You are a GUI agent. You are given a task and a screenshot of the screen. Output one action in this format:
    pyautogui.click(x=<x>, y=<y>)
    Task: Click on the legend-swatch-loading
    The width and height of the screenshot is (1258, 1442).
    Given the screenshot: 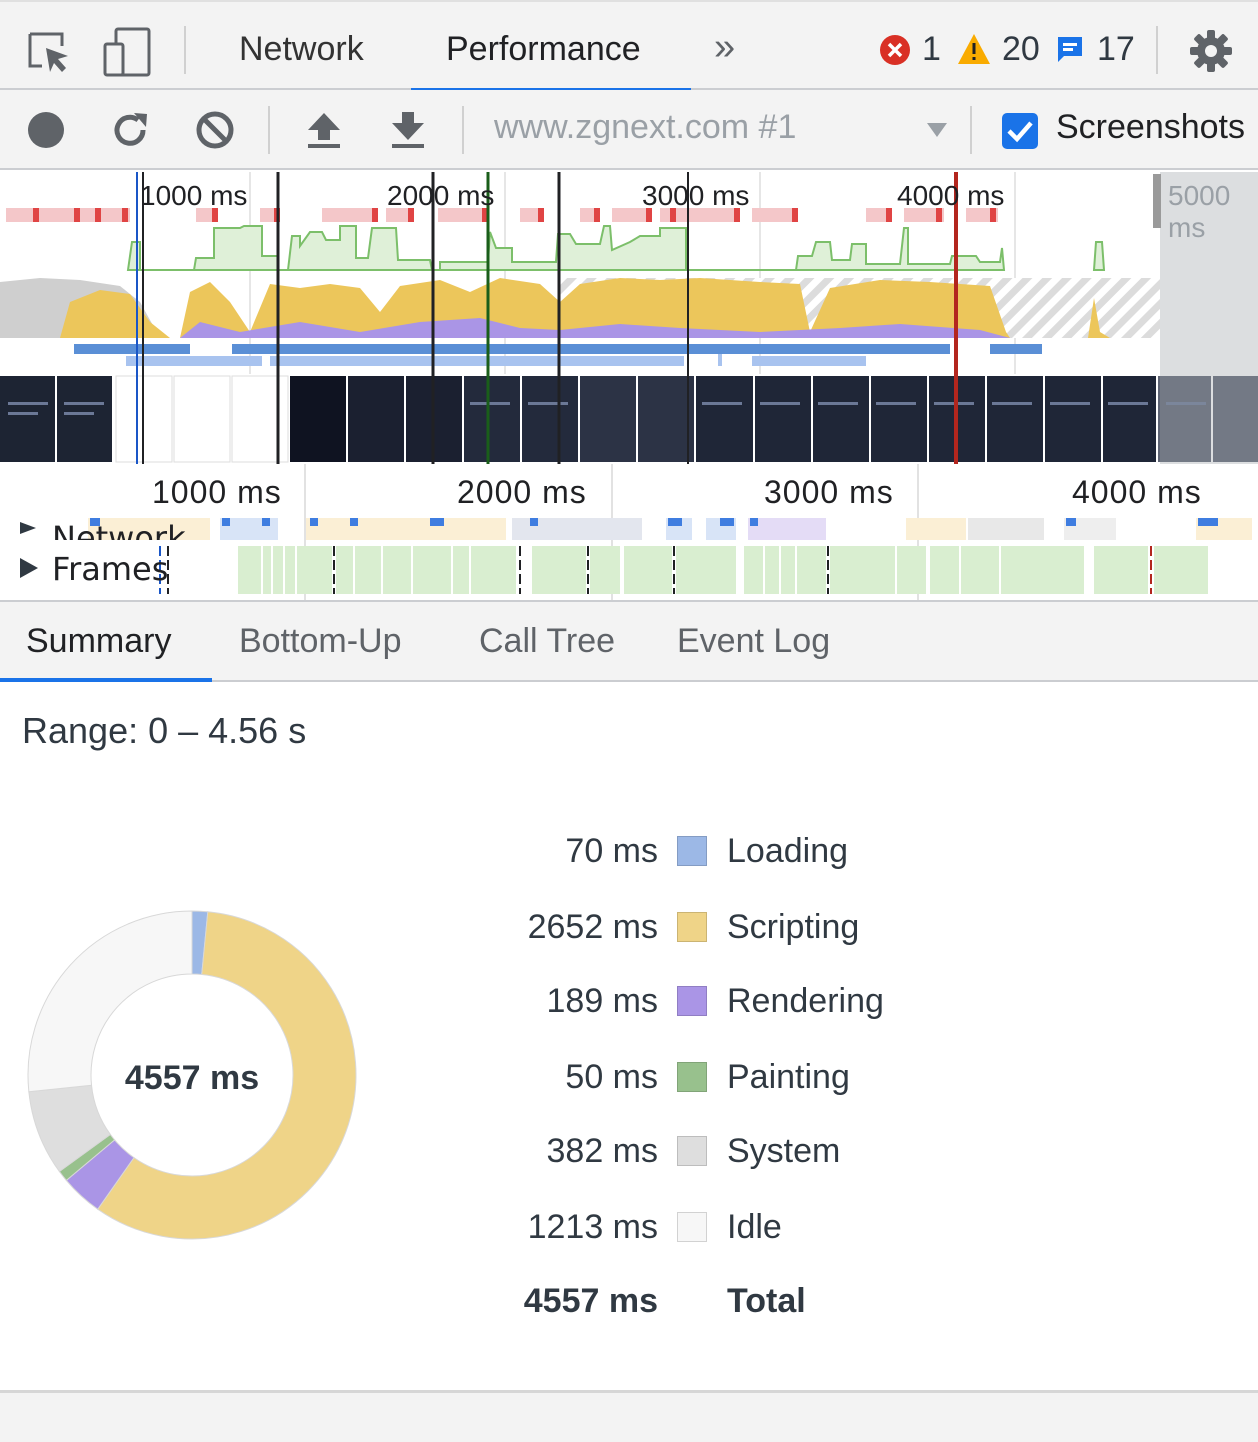 What is the action you would take?
    pyautogui.click(x=692, y=851)
    